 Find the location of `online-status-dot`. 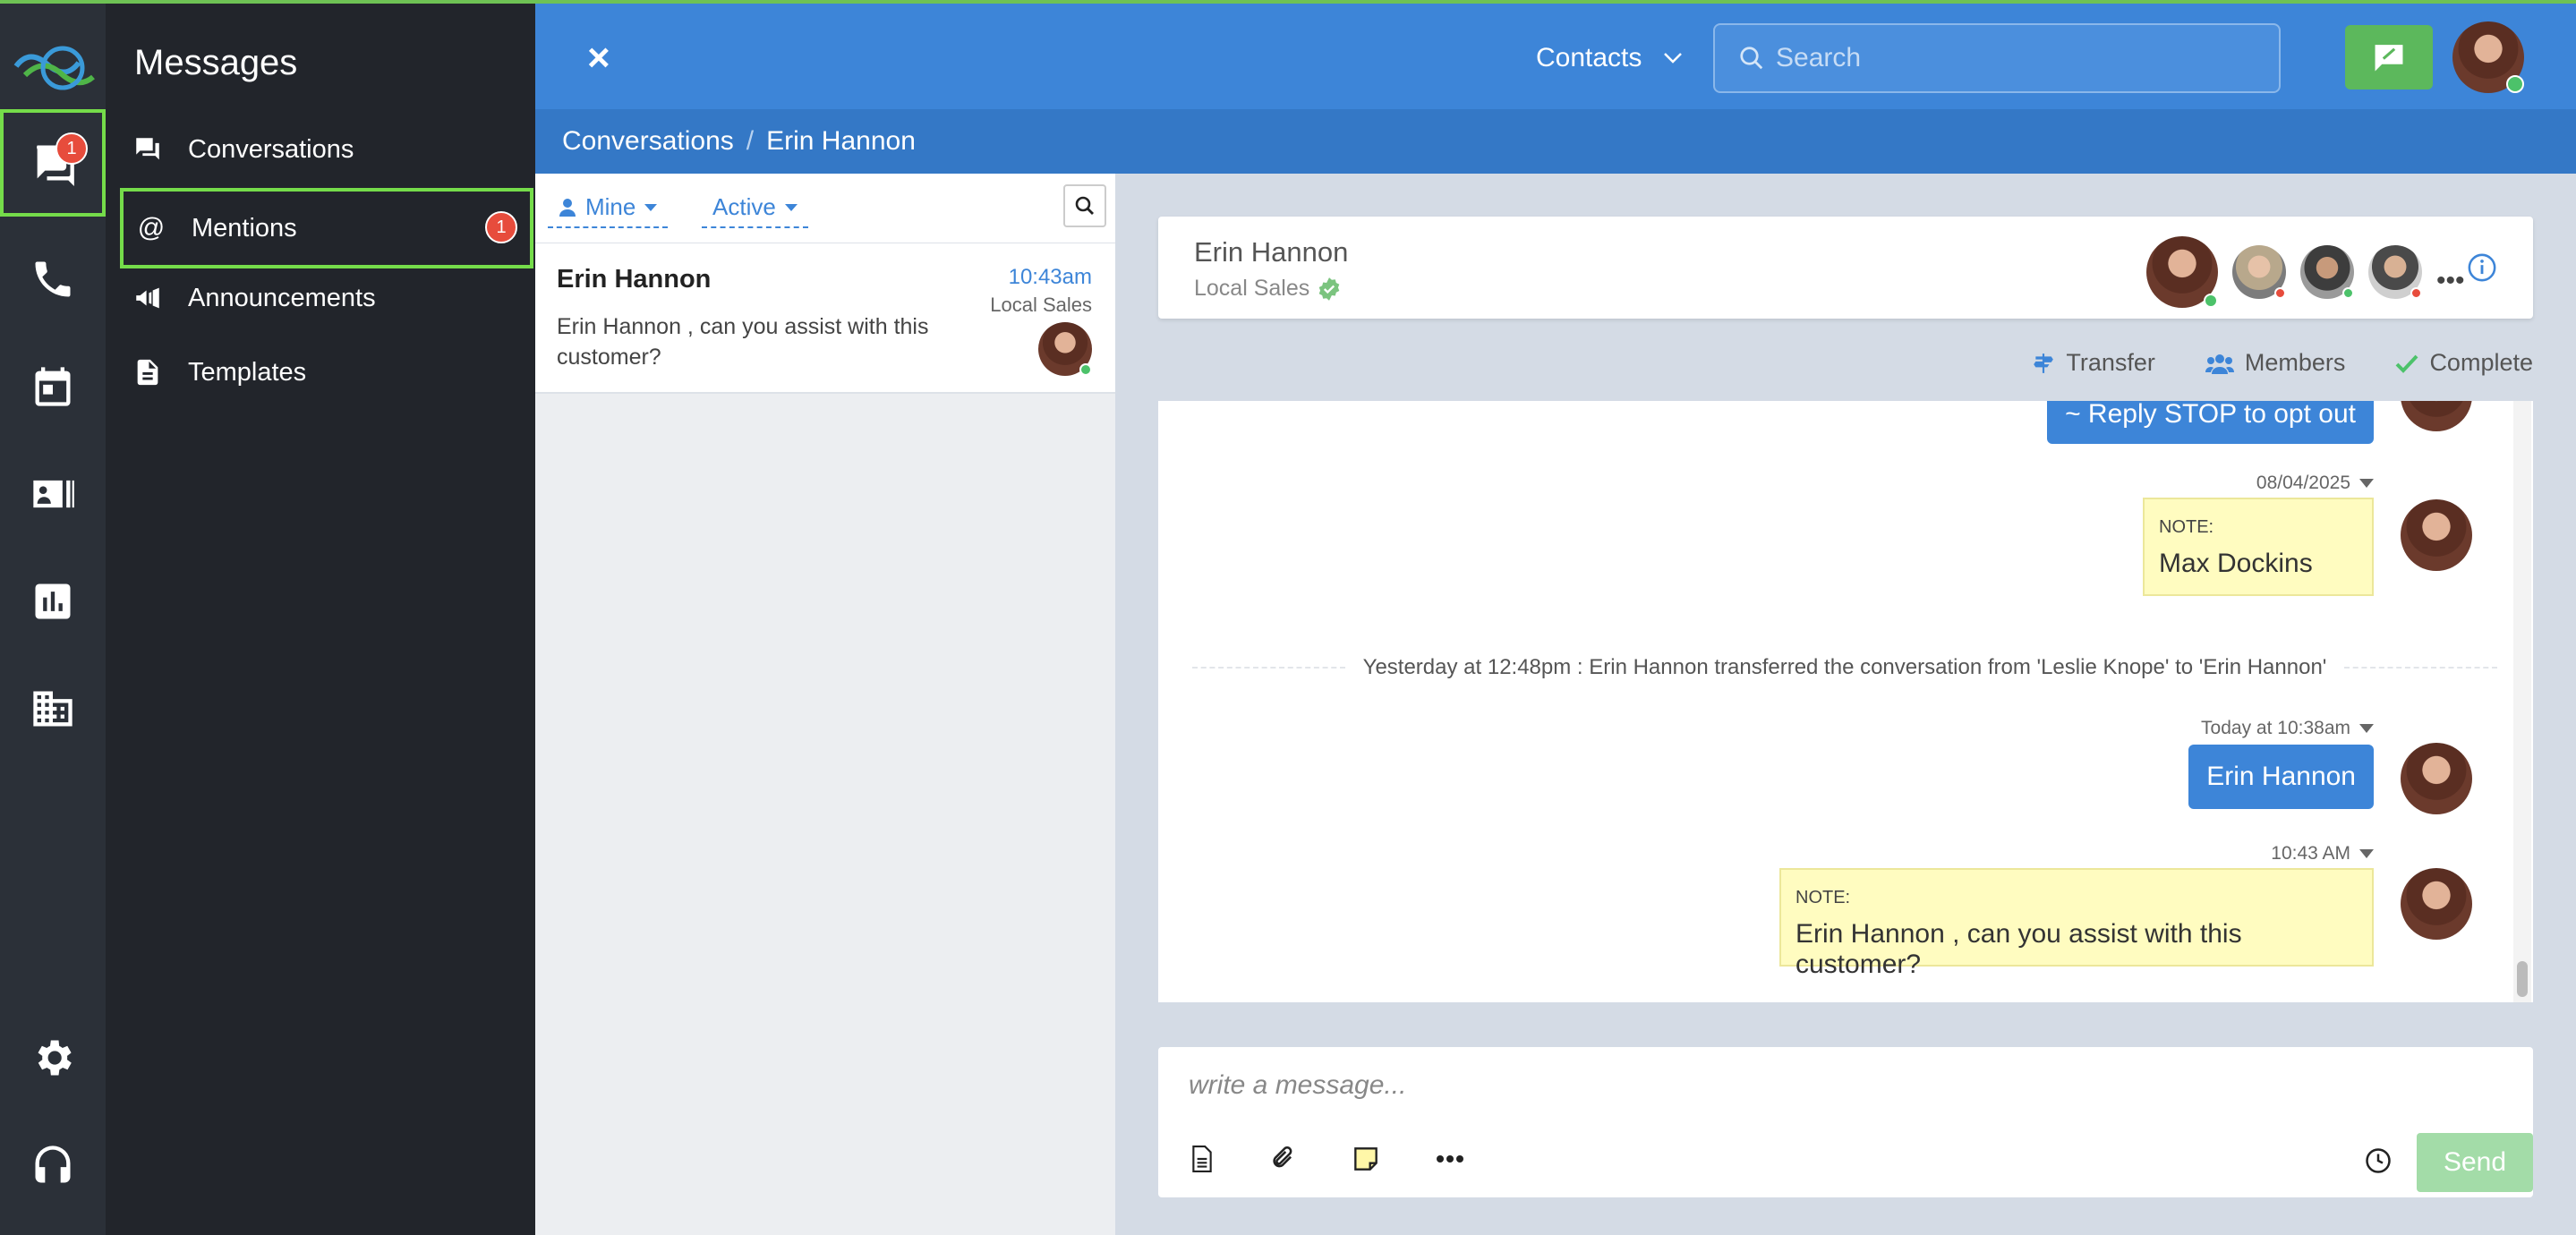

online-status-dot is located at coordinates (2515, 84).